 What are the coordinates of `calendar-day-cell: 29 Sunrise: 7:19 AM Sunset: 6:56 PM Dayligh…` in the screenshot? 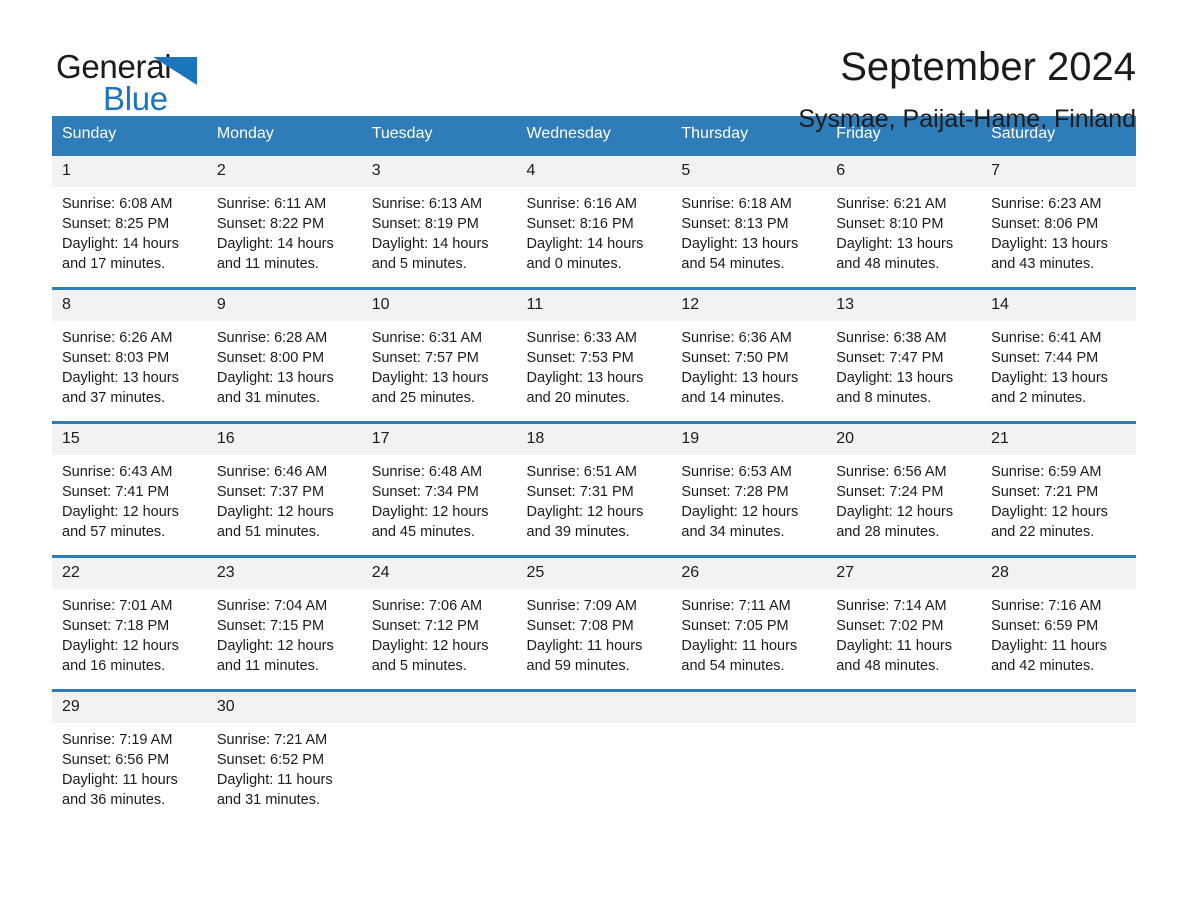 It's located at (129, 756).